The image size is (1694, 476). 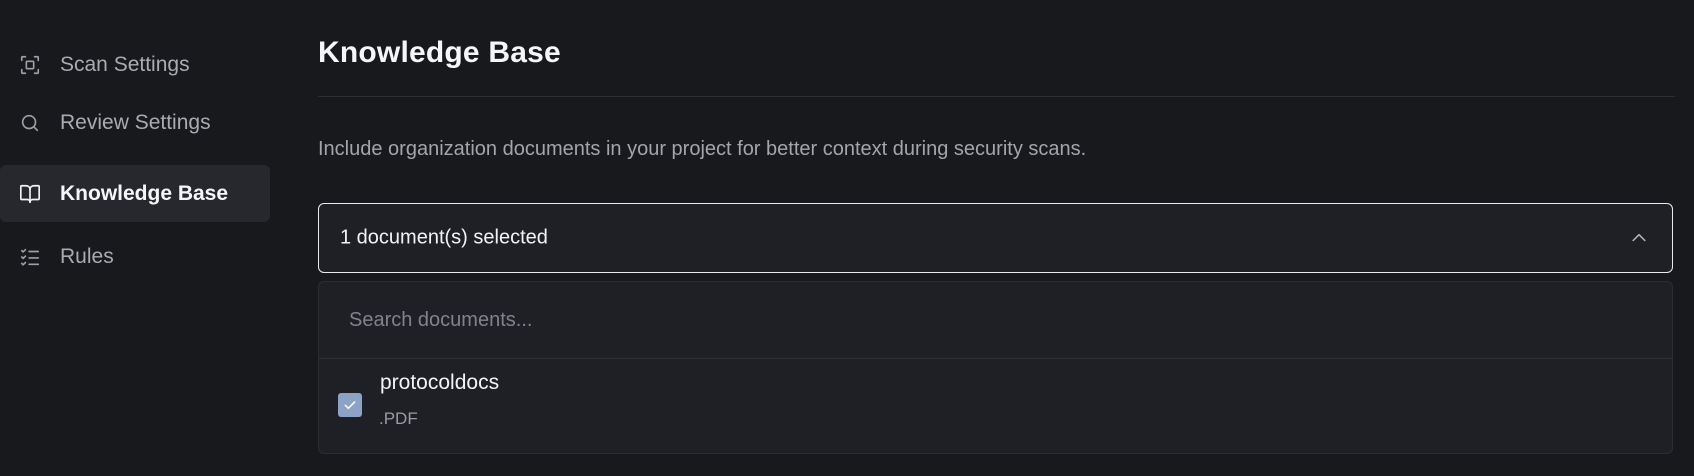 What do you see at coordinates (30, 65) in the screenshot?
I see `scan-icon` at bounding box center [30, 65].